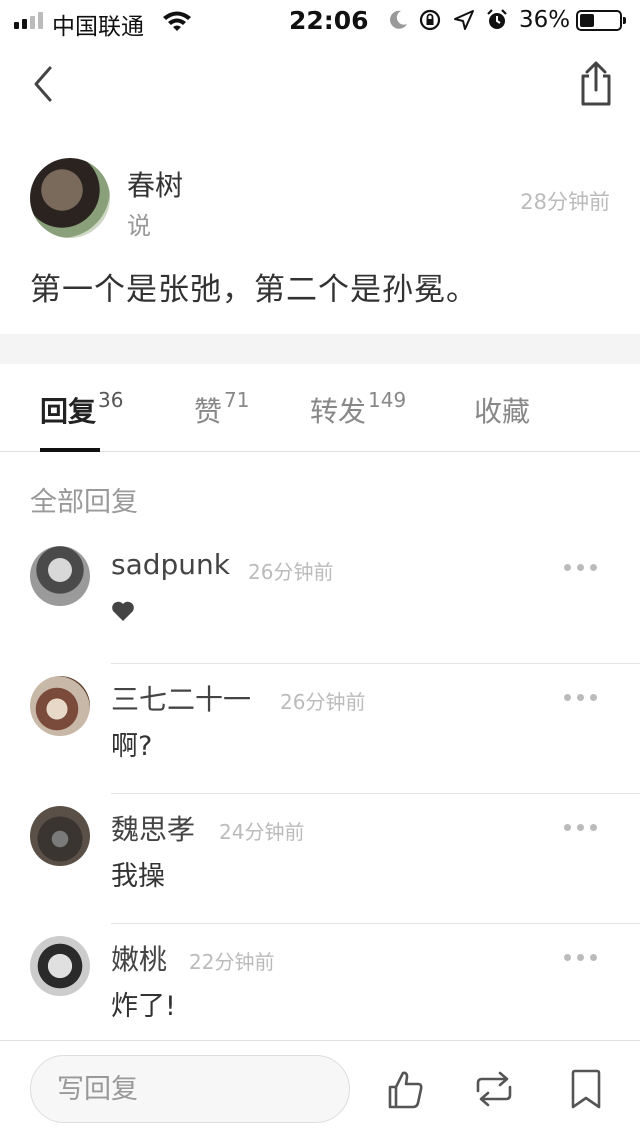  What do you see at coordinates (599, 20) in the screenshot?
I see `battery-icon` at bounding box center [599, 20].